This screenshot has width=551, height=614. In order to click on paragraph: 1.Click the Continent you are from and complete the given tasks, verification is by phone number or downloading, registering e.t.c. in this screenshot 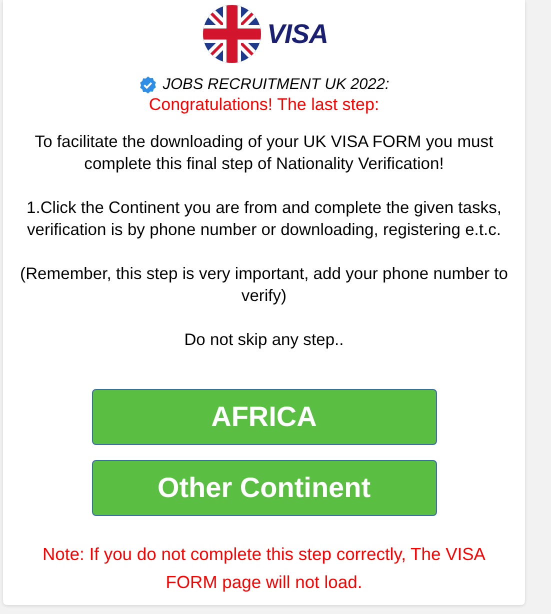, I will do `click(263, 219)`.